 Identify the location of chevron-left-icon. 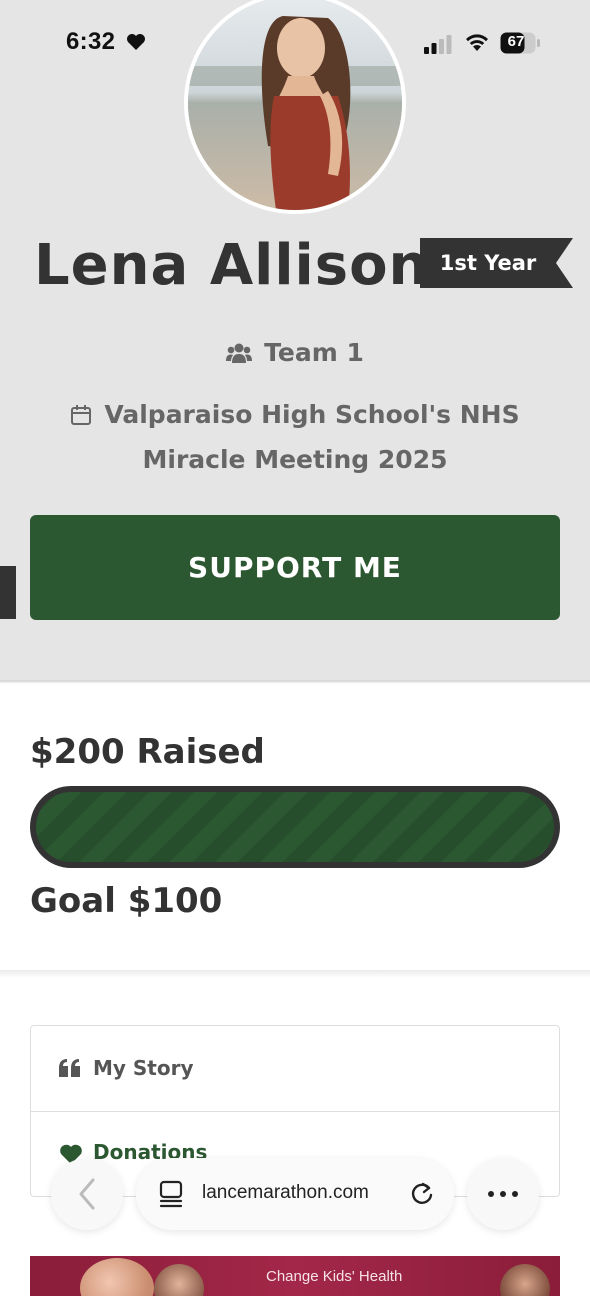
(87, 1194).